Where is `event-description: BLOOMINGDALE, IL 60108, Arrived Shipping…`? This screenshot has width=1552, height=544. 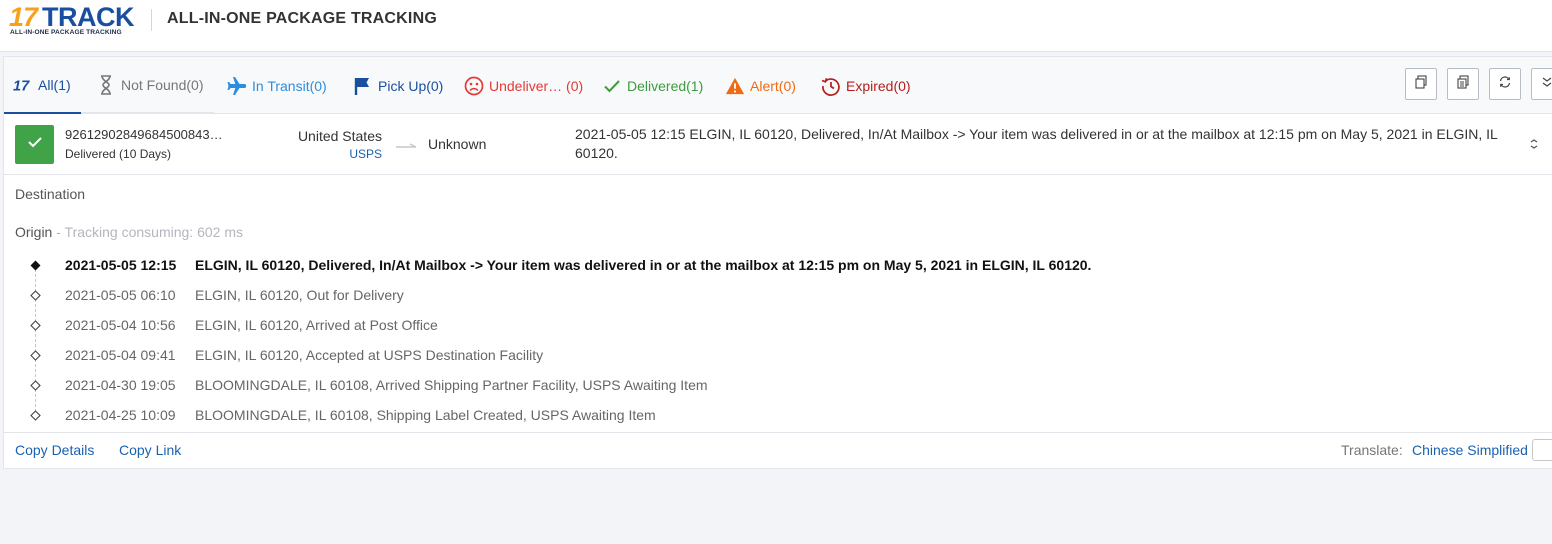
event-description: BLOOMINGDALE, IL 60108, Arrived Shipping… is located at coordinates (451, 385).